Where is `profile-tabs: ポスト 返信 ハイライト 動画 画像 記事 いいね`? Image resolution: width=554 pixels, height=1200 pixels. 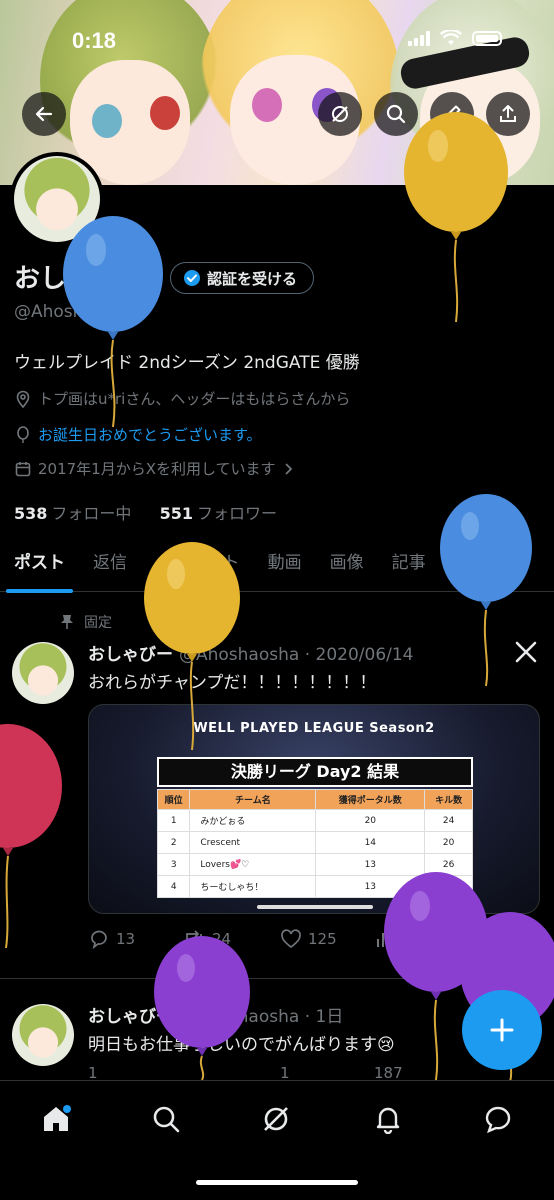
profile-tabs: ポスト 返信 ハイライト 動画 画像 記事 いいね is located at coordinates (277, 566).